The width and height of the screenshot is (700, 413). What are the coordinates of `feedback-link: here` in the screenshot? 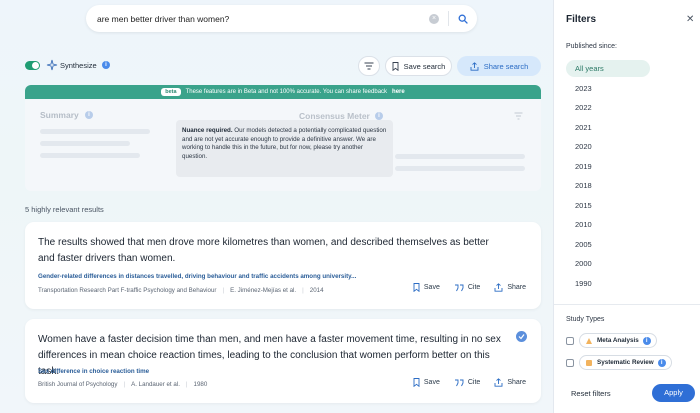 It's located at (398, 92).